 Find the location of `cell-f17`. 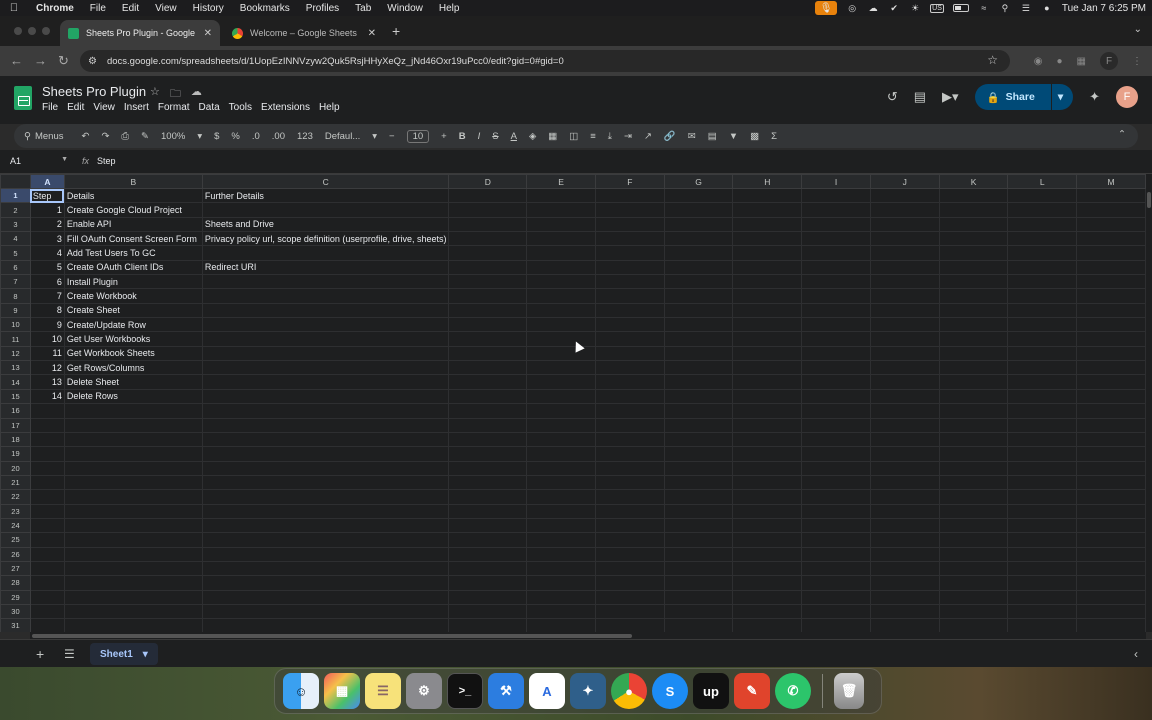

cell-f17 is located at coordinates (629, 425).